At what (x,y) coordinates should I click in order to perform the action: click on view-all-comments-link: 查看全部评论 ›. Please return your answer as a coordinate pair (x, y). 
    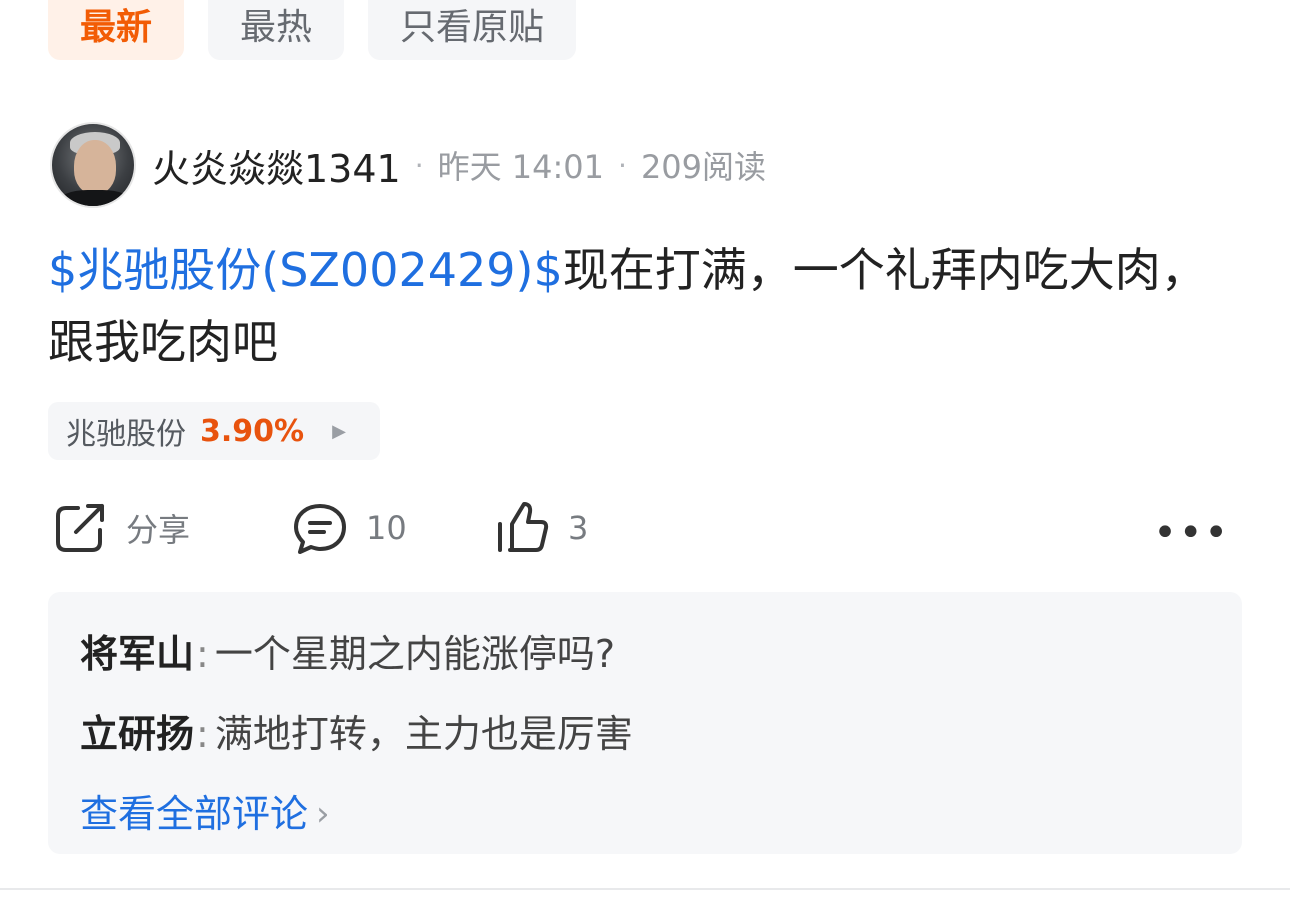
    Looking at the image, I should click on (661, 814).